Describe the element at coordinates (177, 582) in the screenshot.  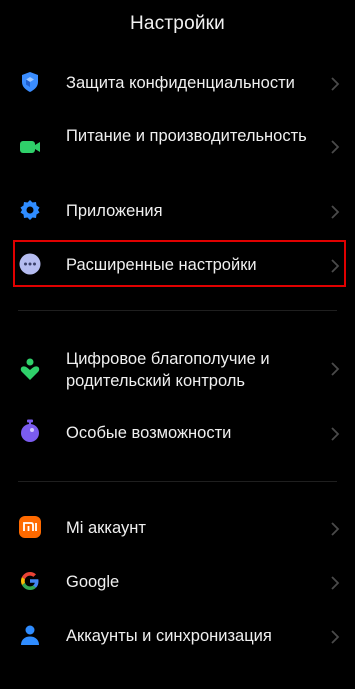
I see `settings-item-google: Google` at that location.